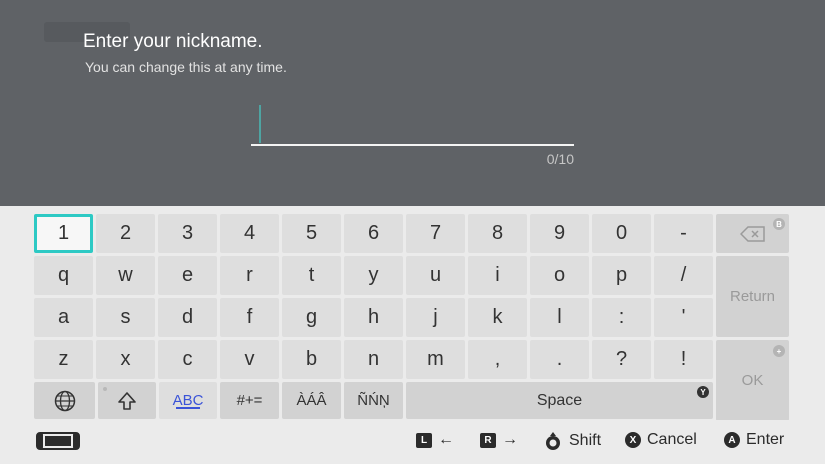  What do you see at coordinates (703, 392) in the screenshot?
I see `y-button-badge: Y` at bounding box center [703, 392].